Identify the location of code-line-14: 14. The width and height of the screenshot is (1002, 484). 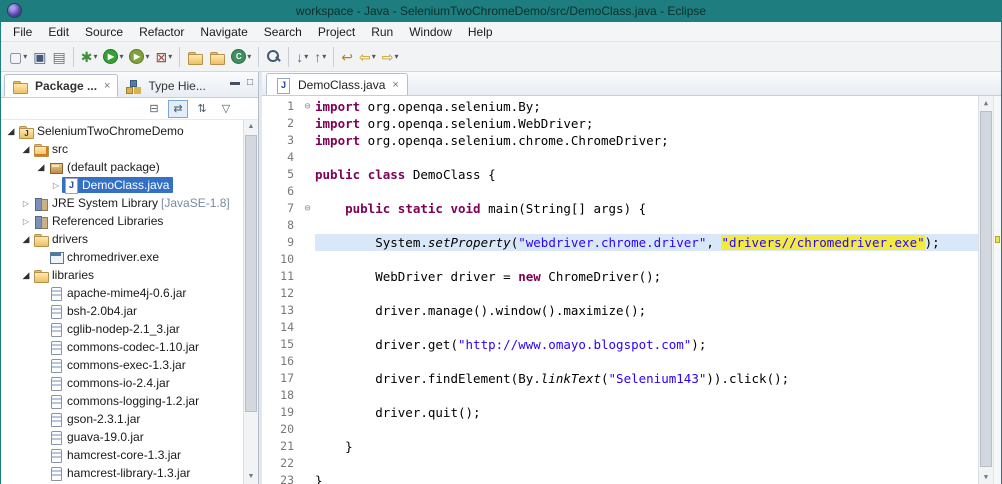
(620, 327).